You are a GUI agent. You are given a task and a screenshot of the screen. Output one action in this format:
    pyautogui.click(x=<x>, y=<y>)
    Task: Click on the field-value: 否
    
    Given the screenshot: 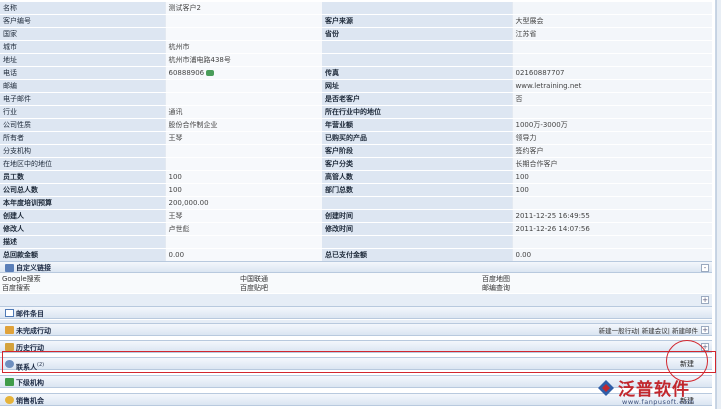 What is the action you would take?
    pyautogui.click(x=611, y=99)
    